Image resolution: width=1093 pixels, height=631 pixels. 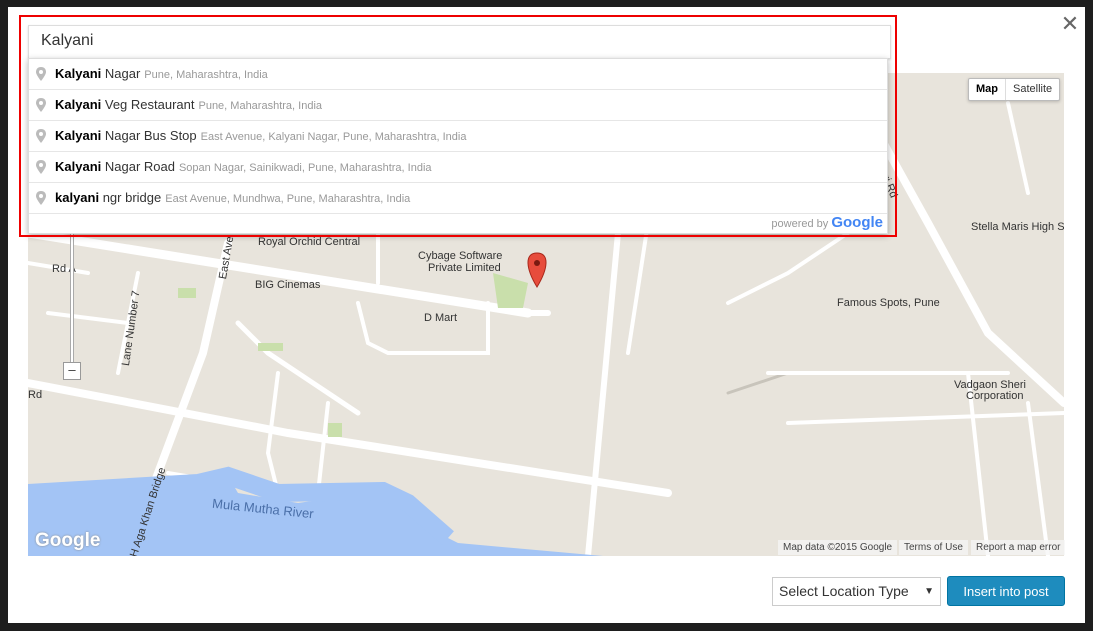 I want to click on zoom-slider, so click(x=72, y=296).